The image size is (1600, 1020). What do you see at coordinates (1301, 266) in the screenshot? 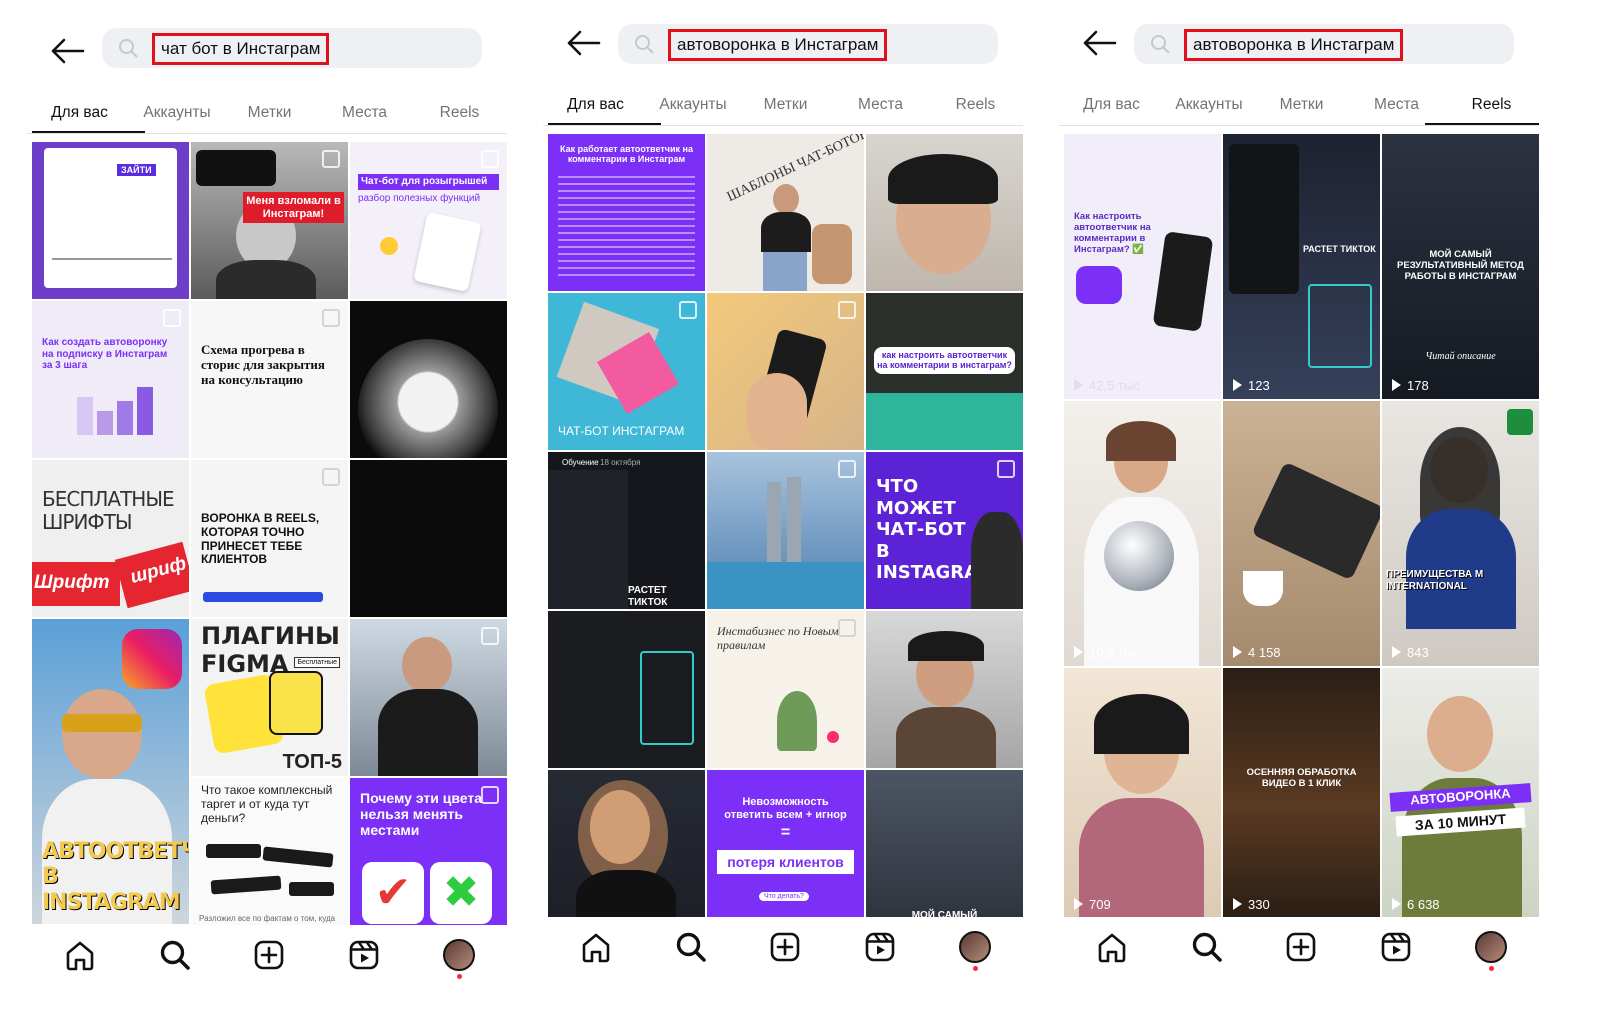
I see `reel-tile: РАСТЕТ ТИКТОК 123` at bounding box center [1301, 266].